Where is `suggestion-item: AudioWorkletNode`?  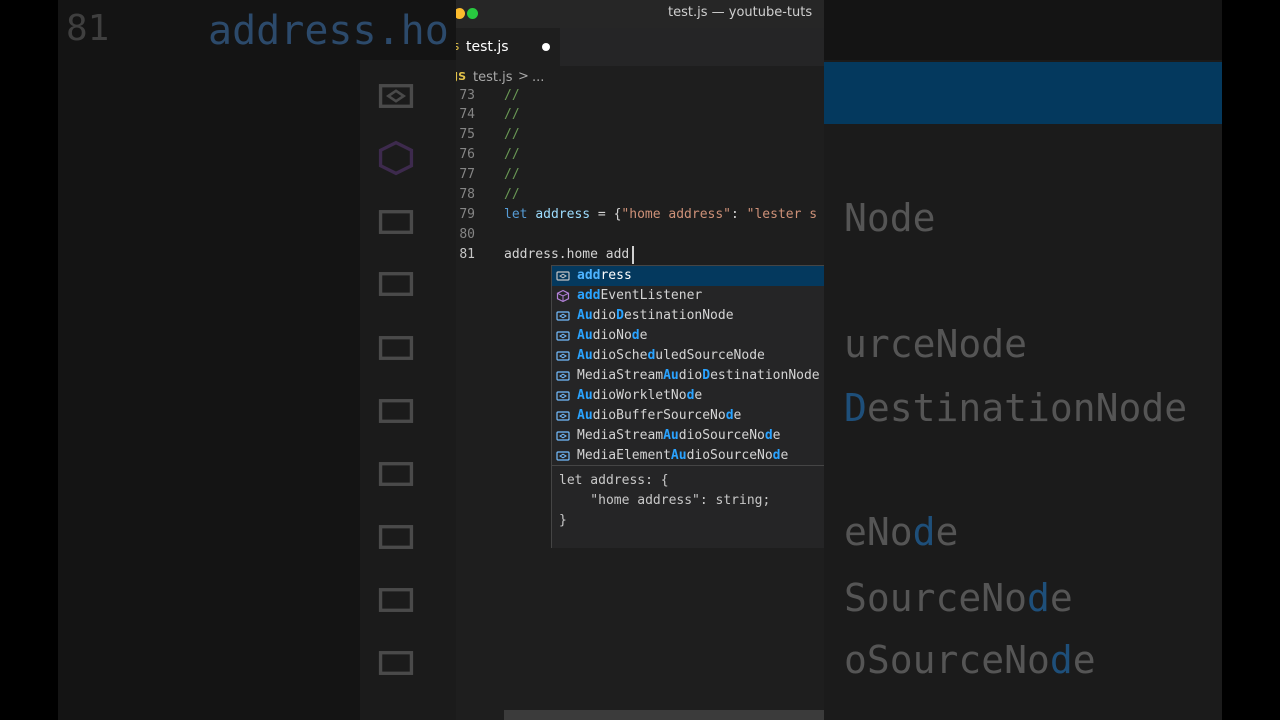 suggestion-item: AudioWorkletNode is located at coordinates (688, 396).